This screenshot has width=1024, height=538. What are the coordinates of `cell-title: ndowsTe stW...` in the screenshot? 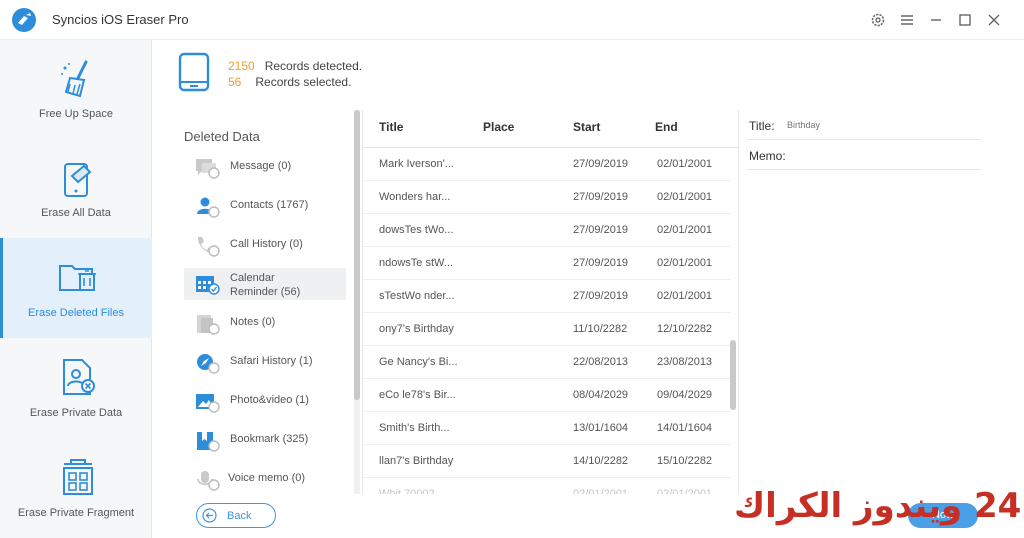 It's located at (416, 263).